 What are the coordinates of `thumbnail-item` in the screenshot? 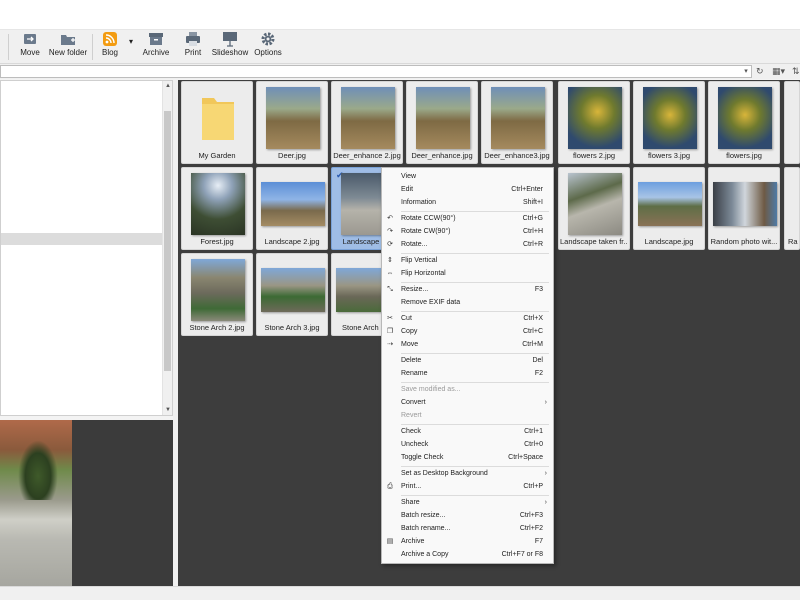 It's located at (792, 122).